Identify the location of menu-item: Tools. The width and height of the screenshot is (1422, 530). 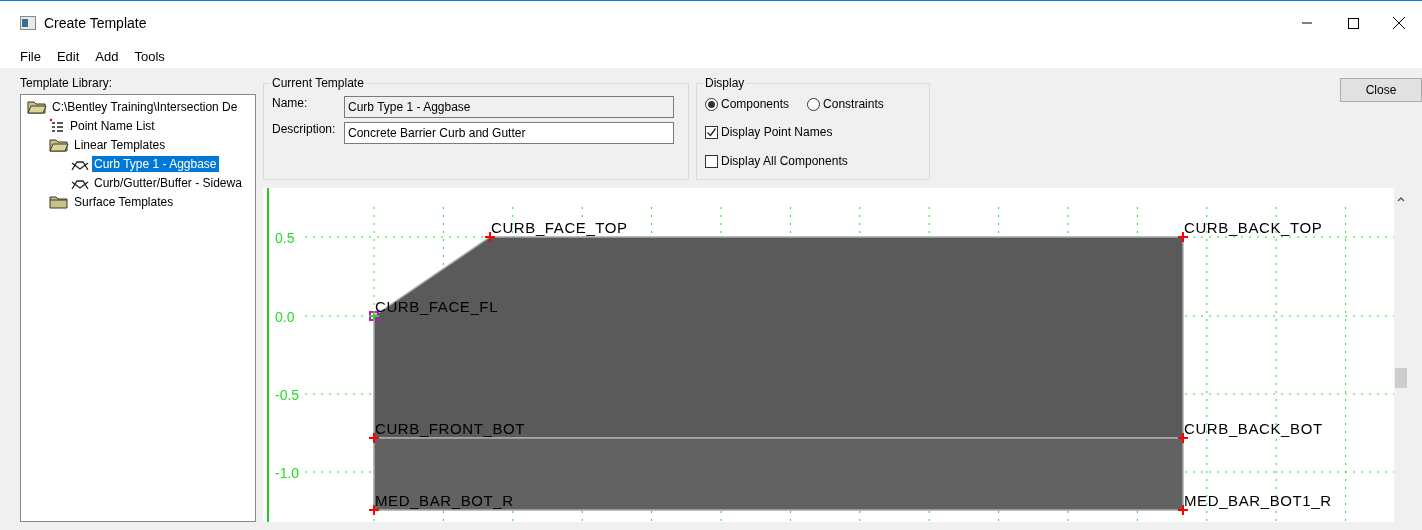
(149, 56).